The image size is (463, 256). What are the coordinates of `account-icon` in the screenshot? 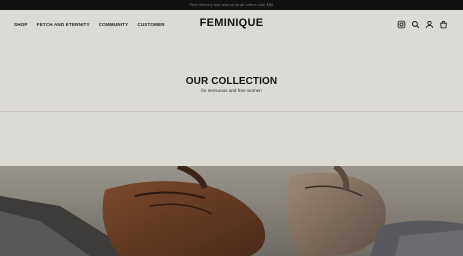 It's located at (429, 24).